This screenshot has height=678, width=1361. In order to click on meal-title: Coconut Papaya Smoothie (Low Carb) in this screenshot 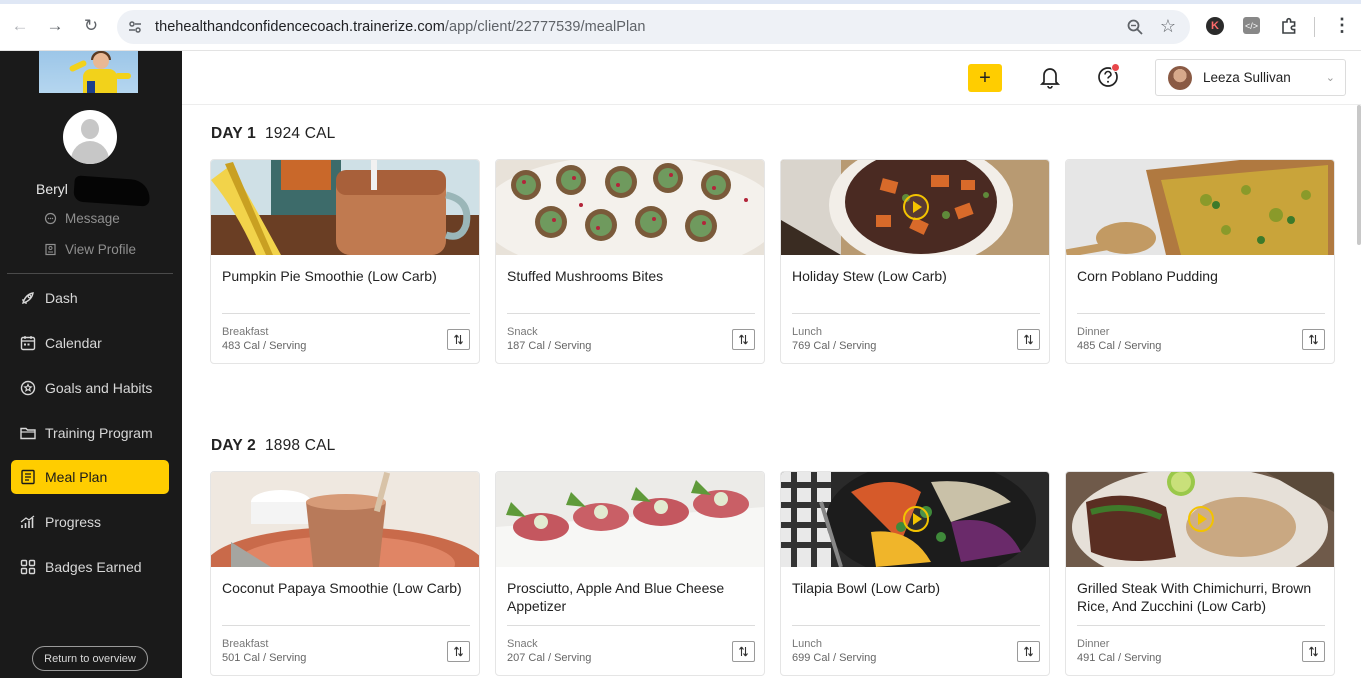, I will do `click(347, 588)`.